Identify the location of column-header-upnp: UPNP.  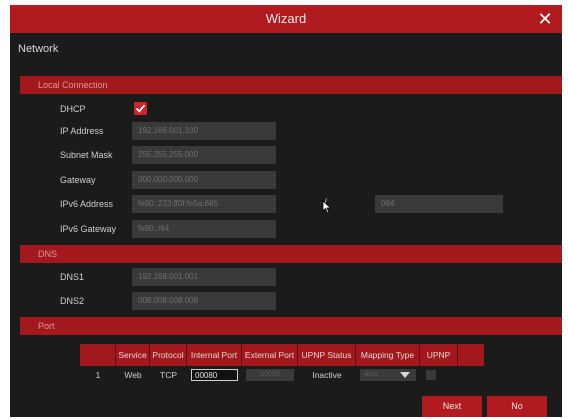
(439, 355).